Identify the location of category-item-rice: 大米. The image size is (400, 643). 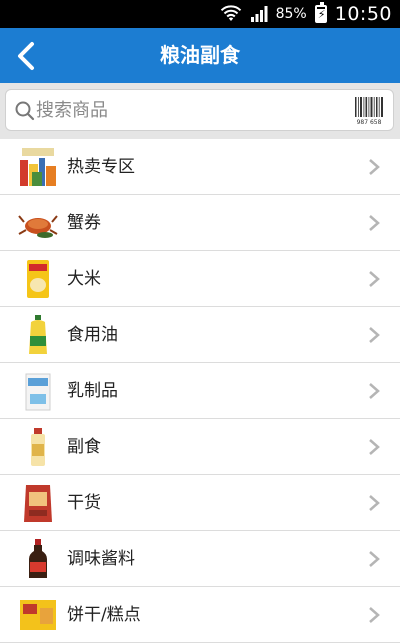
(200, 279).